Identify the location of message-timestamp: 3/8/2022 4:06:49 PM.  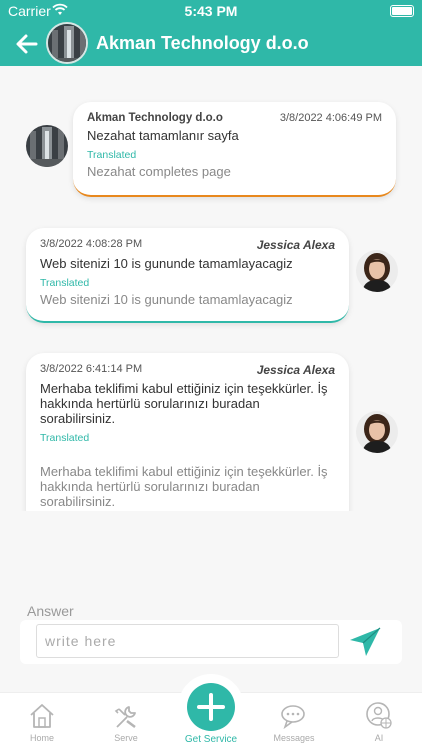
(330, 118).